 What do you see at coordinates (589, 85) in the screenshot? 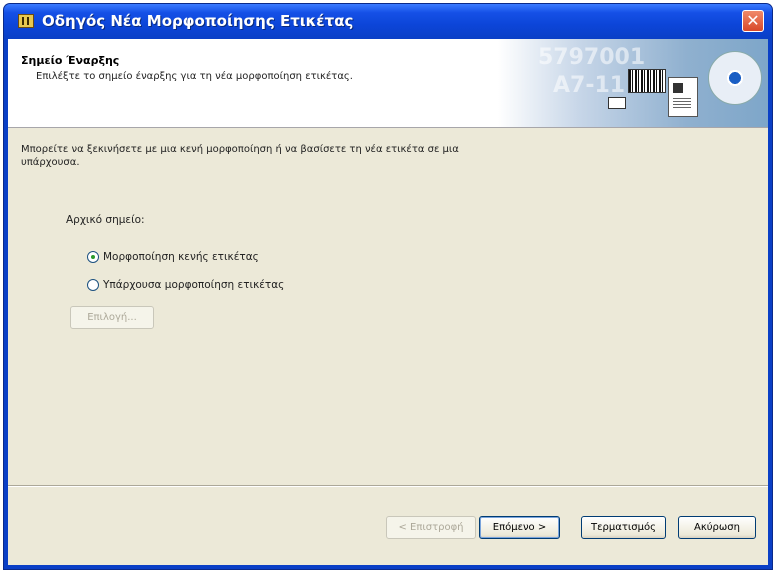
I see `banner-text: A7-11` at bounding box center [589, 85].